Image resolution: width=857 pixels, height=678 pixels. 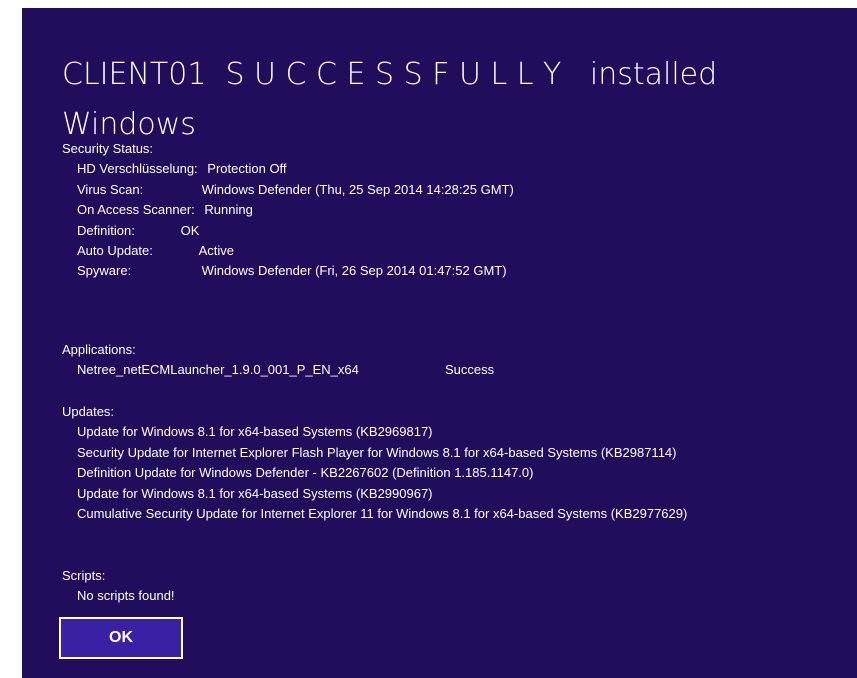 What do you see at coordinates (110, 189) in the screenshot?
I see `status-label: Virus Scan:` at bounding box center [110, 189].